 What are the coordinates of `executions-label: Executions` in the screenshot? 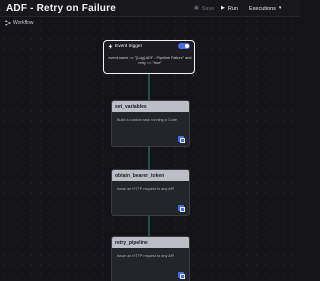 It's located at (262, 8).